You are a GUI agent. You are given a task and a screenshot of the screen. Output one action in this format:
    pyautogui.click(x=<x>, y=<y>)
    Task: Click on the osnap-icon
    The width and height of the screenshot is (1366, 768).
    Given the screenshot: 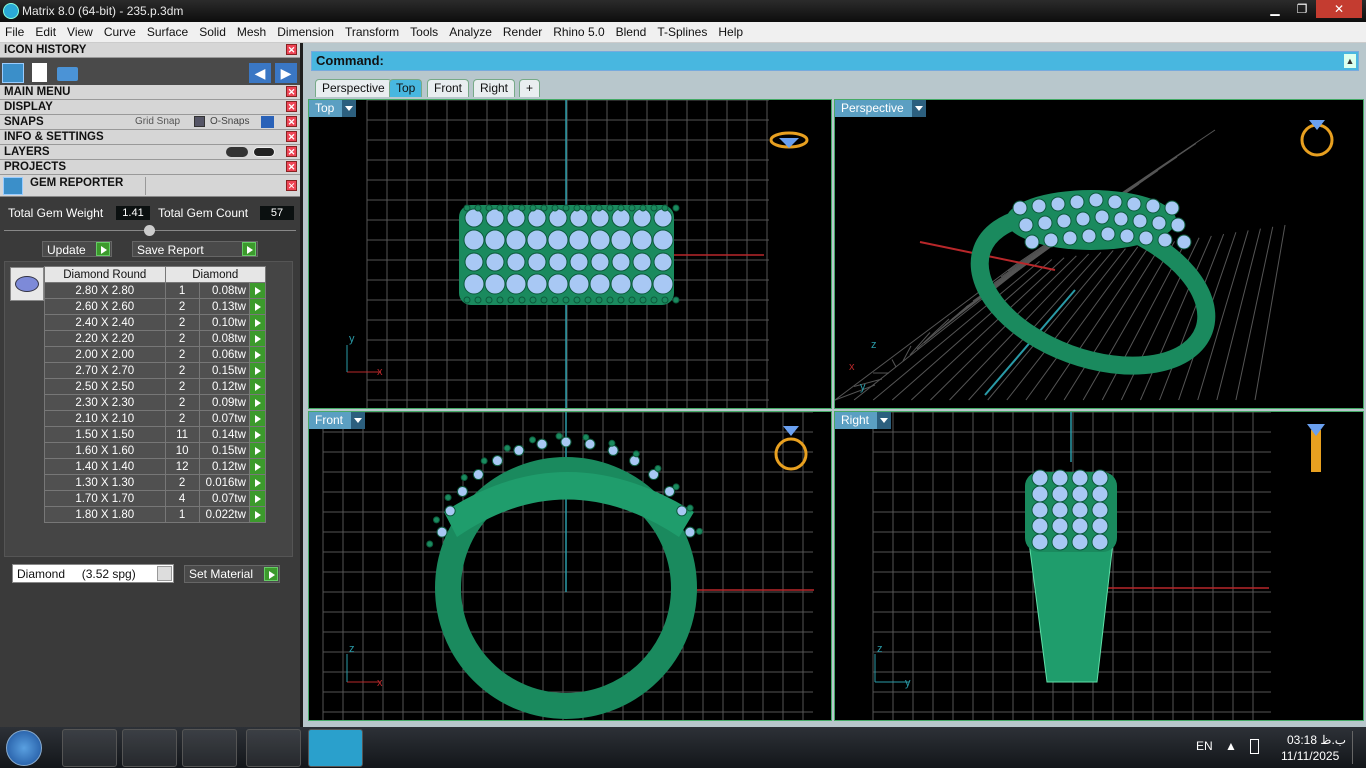 What is the action you would take?
    pyautogui.click(x=199, y=121)
    